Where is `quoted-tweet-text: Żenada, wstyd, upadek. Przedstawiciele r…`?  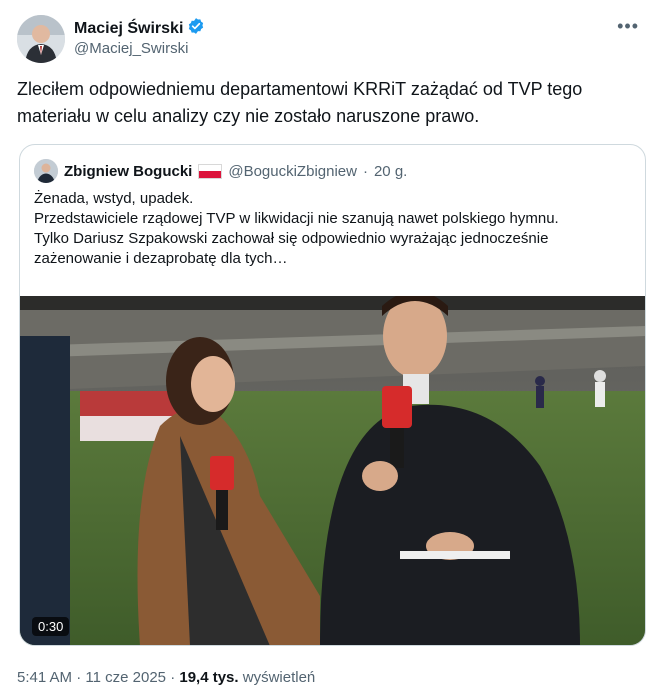 quoted-tweet-text: Żenada, wstyd, upadek. Przedstawiciele r… is located at coordinates (296, 228).